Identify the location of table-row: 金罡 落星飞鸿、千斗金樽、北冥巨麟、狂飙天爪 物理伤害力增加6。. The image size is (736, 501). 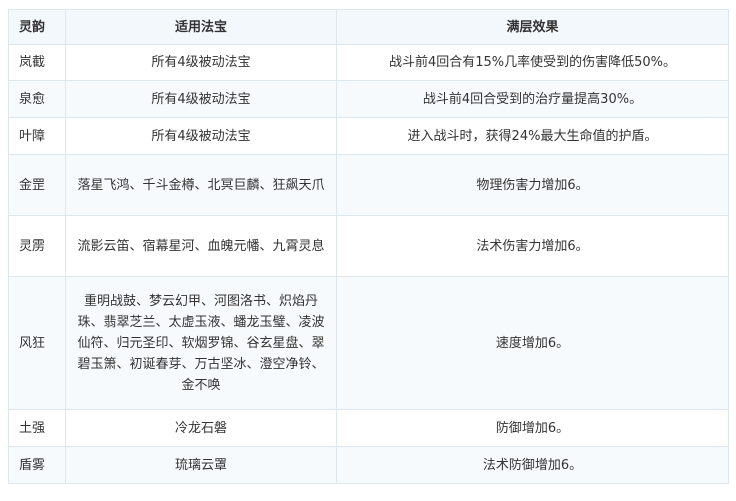
(368, 185).